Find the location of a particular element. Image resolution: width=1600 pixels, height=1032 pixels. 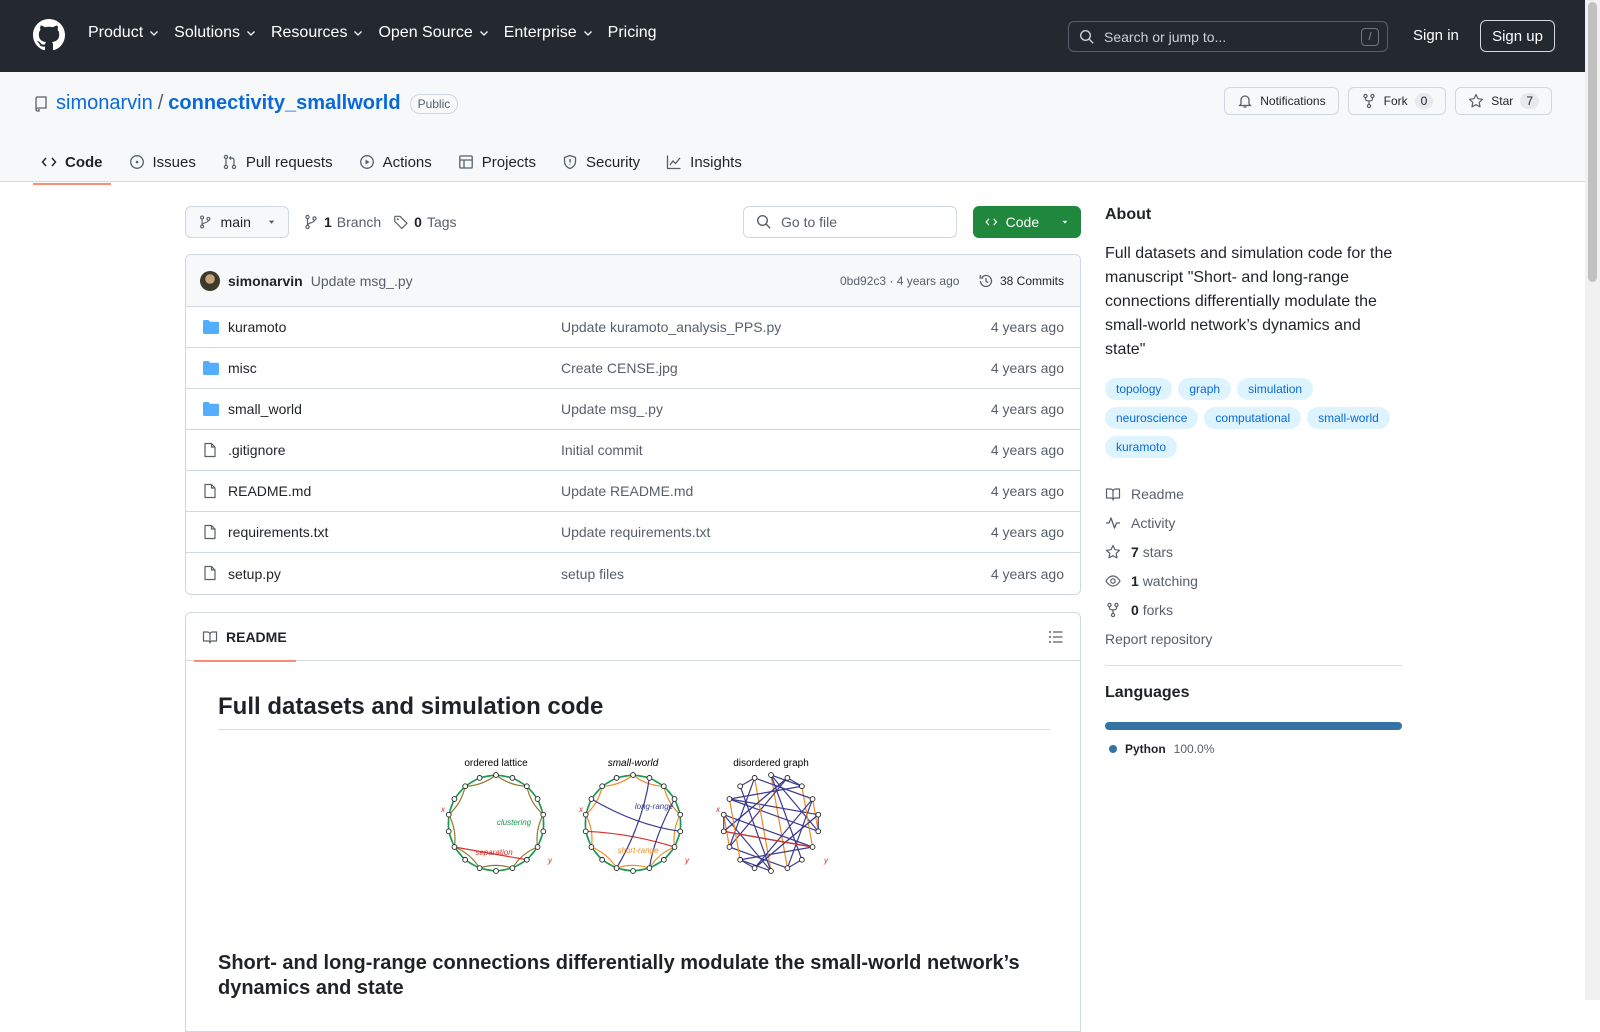

nav-enterprise-label: Enterprise is located at coordinates (540, 32).